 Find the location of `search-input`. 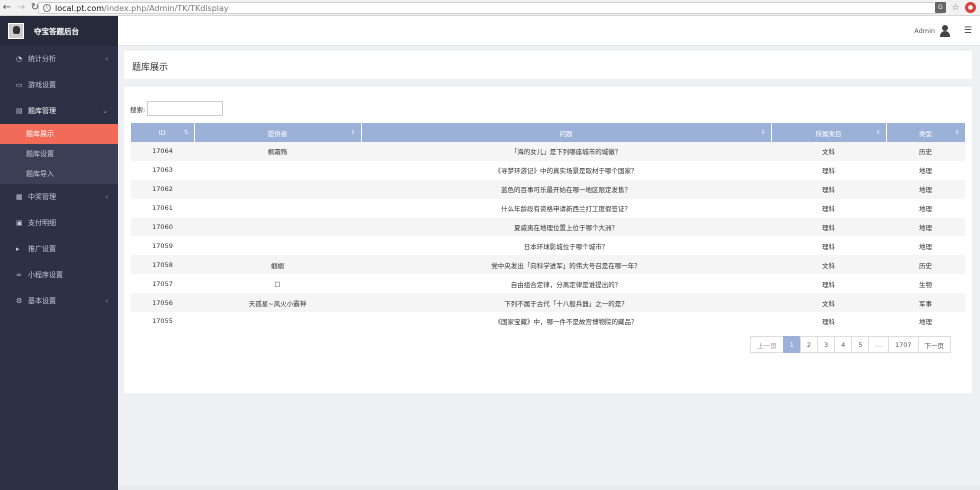

search-input is located at coordinates (185, 108).